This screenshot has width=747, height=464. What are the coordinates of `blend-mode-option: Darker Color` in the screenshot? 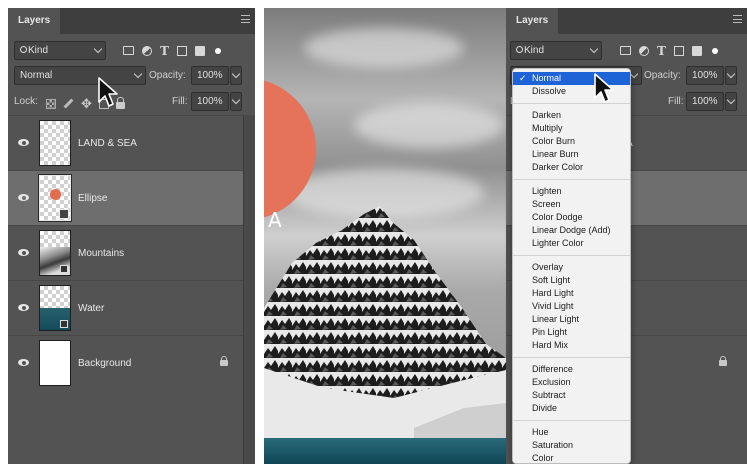 It's located at (571, 167).